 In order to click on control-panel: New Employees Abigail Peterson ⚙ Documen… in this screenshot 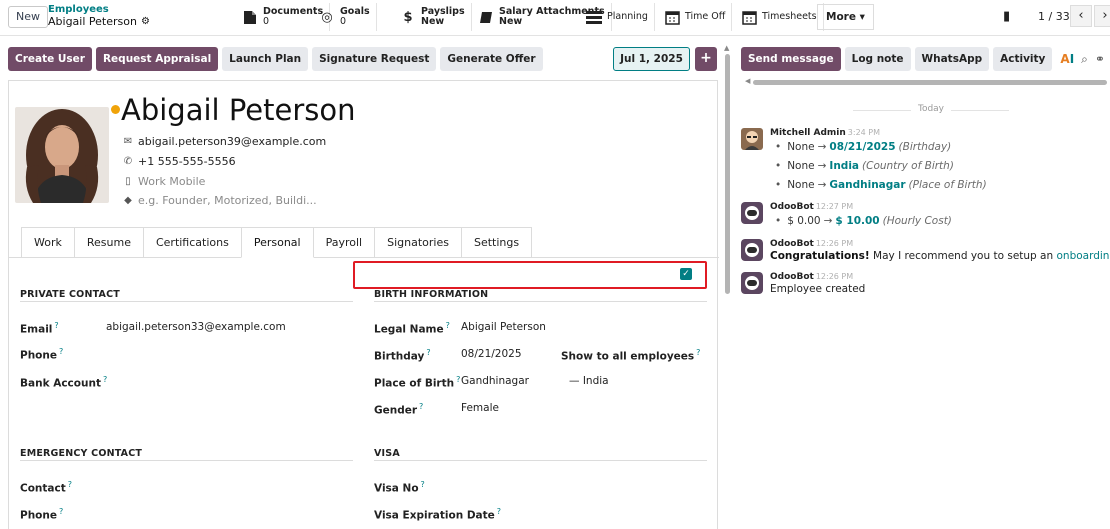, I will do `click(555, 18)`.